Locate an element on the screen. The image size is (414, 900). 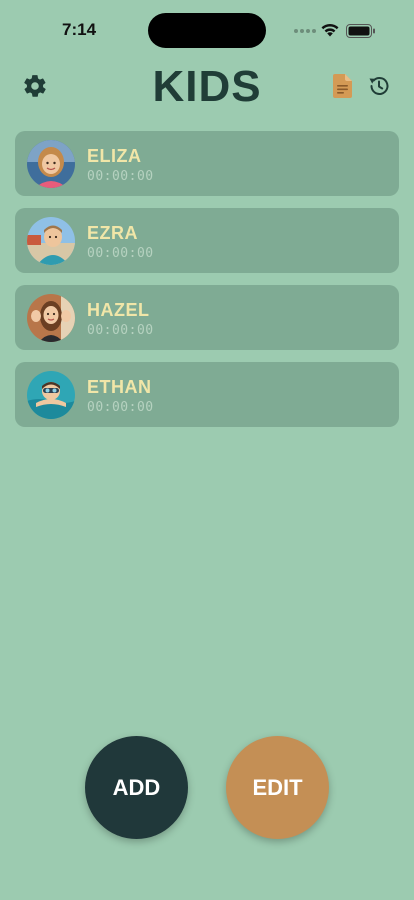
status-bar: 7:14 is located at coordinates (207, 29).